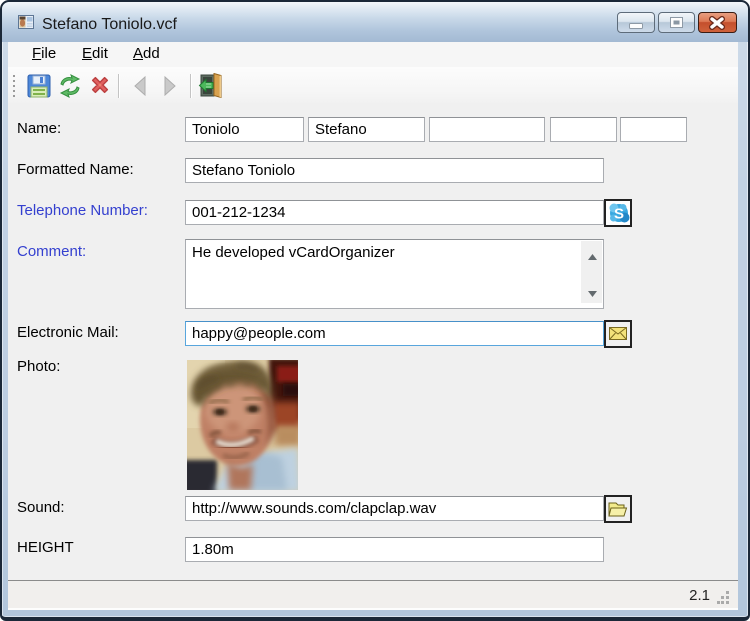 The width and height of the screenshot is (750, 621). What do you see at coordinates (619, 214) in the screenshot?
I see `svg-text: S` at bounding box center [619, 214].